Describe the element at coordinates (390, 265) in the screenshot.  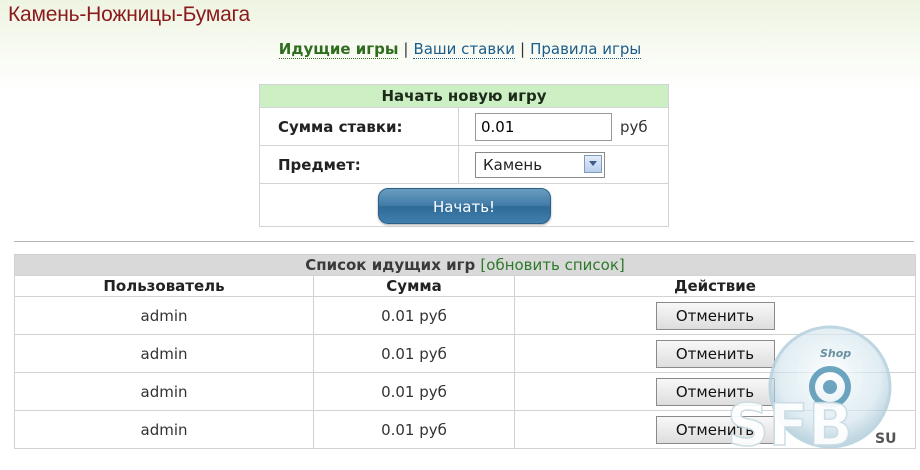
I see `games-list-title: Список идущих игр` at that location.